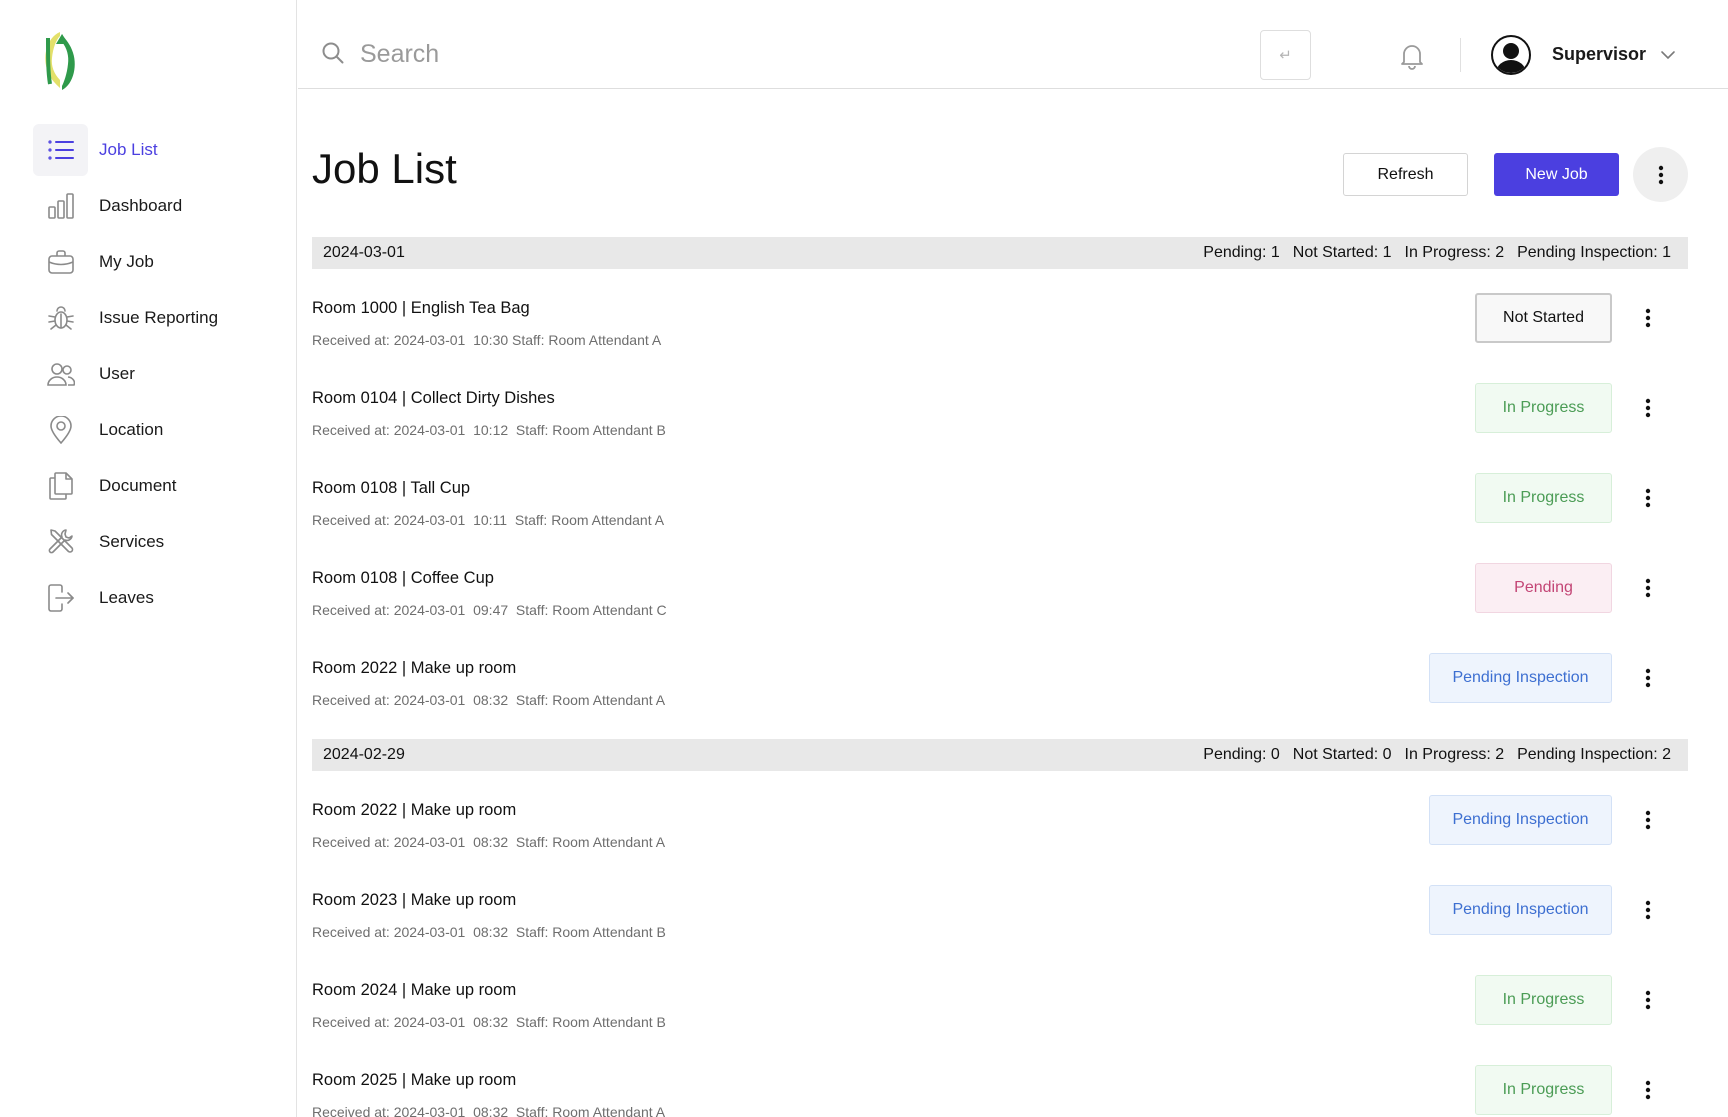  Describe the element at coordinates (414, 668) in the screenshot. I see `job-title: Room 2022 | Make up room` at that location.